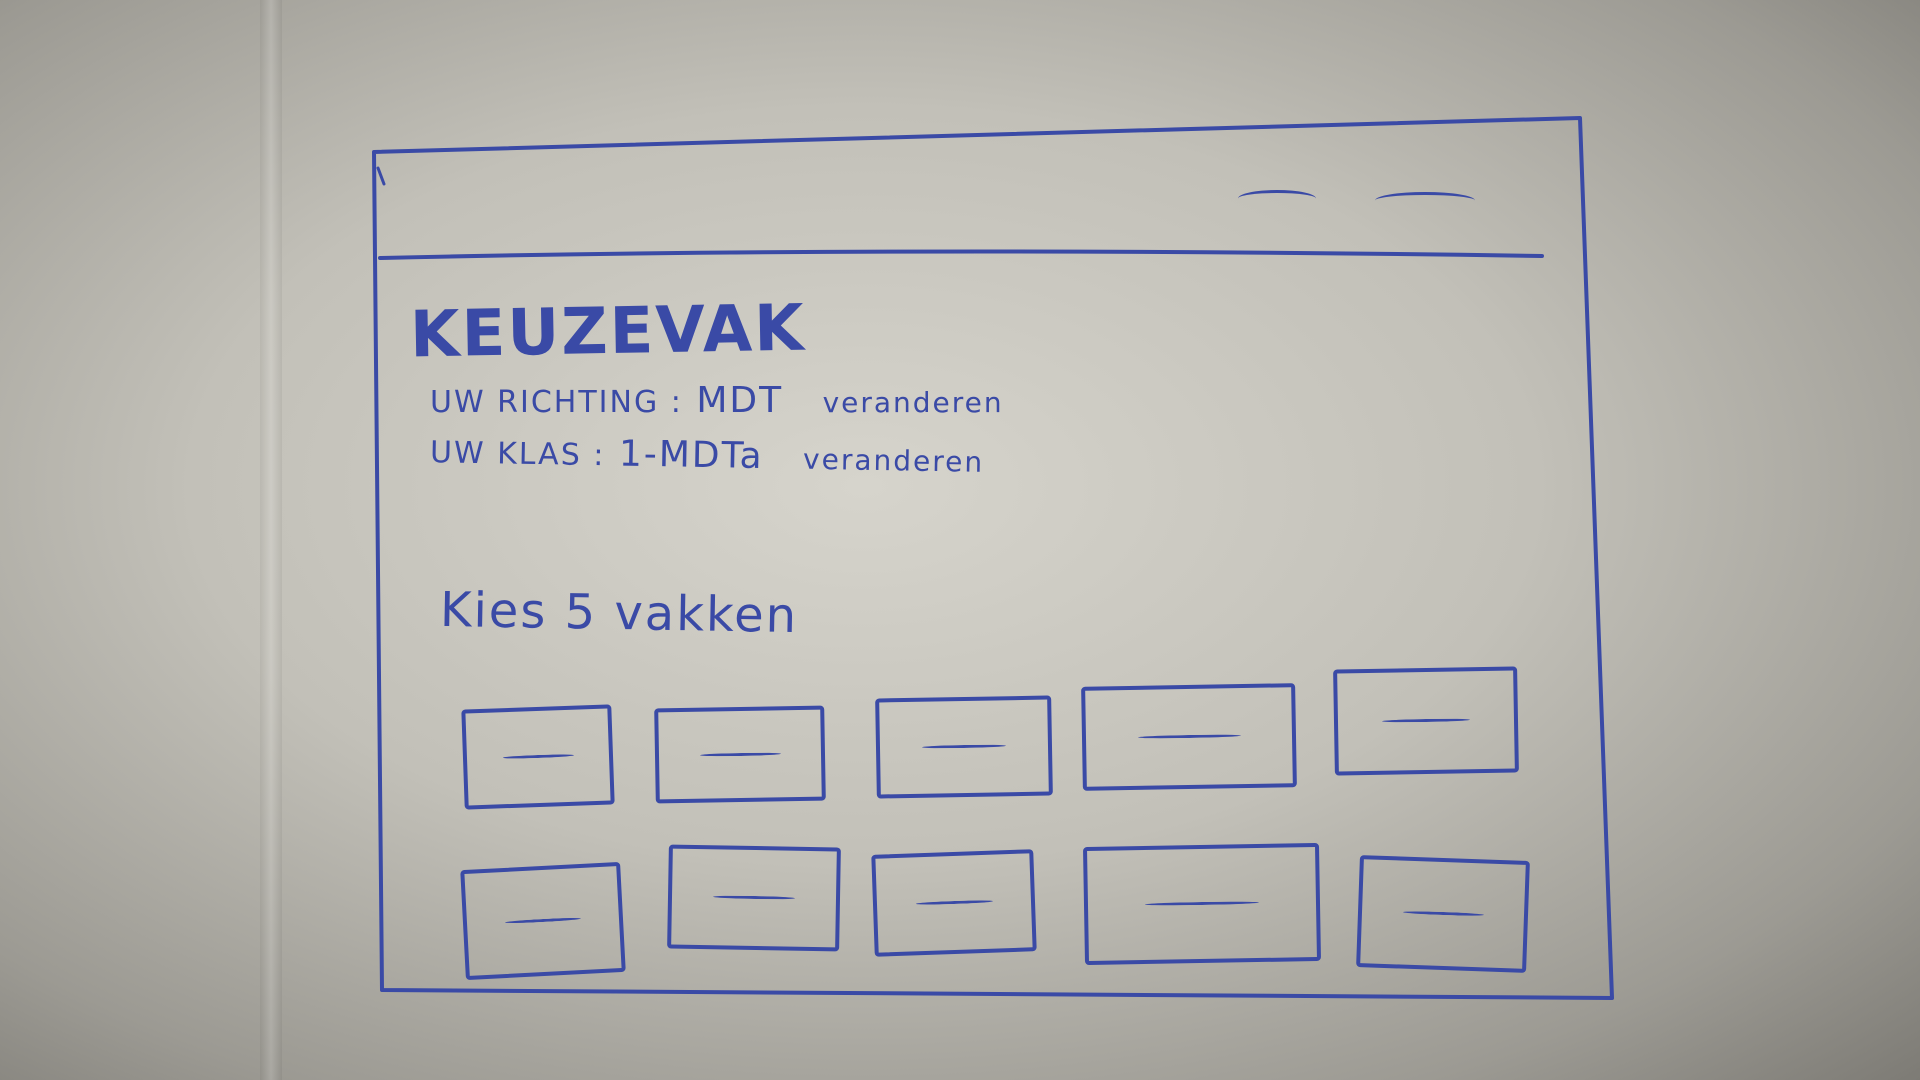 This screenshot has width=1920, height=1080. I want to click on choose-courses-prompt: Kies 5 vakken, so click(619, 613).